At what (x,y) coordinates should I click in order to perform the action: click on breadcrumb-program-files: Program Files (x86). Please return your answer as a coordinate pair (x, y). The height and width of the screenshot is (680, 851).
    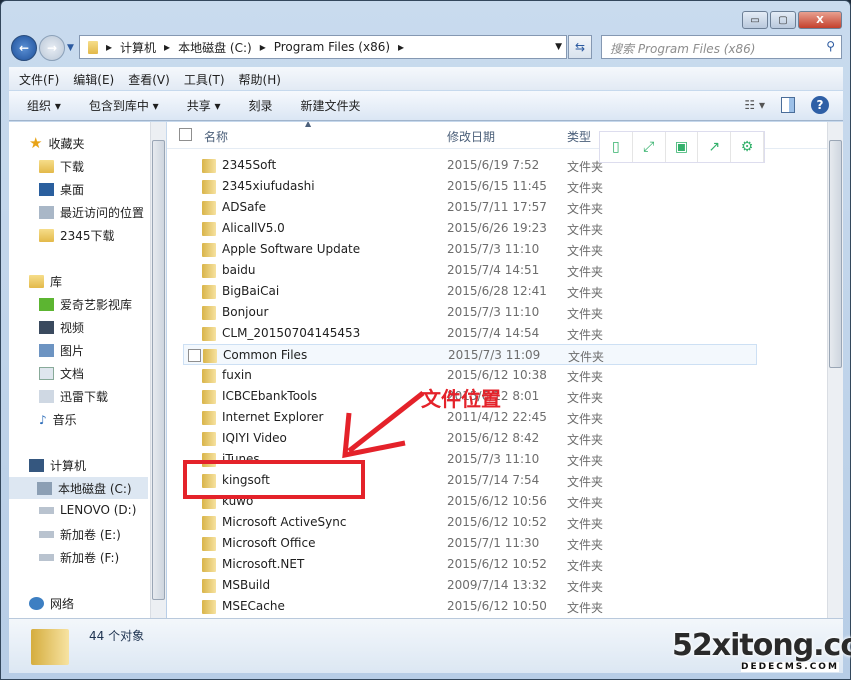
    Looking at the image, I should click on (332, 47).